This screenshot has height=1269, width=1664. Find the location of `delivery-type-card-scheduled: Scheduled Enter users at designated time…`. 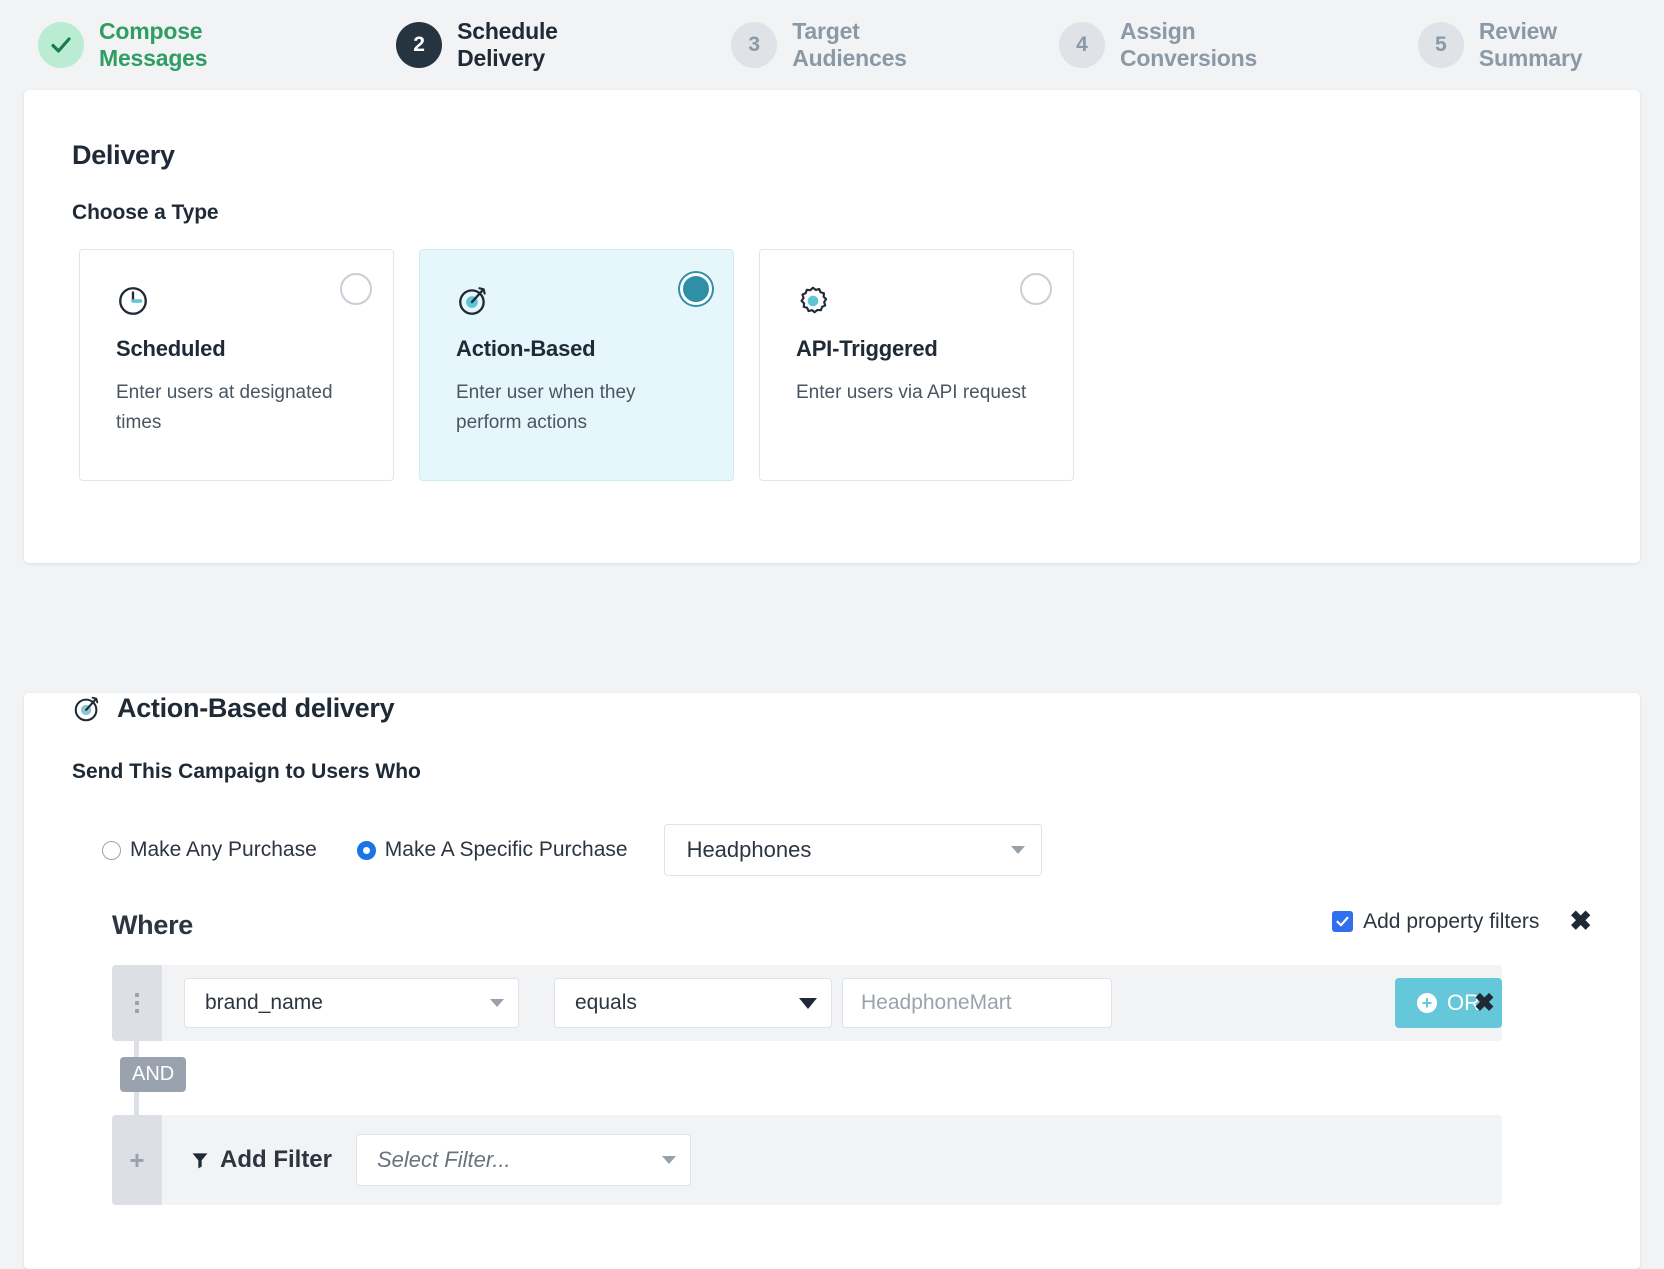

delivery-type-card-scheduled: Scheduled Enter users at designated time… is located at coordinates (236, 365).